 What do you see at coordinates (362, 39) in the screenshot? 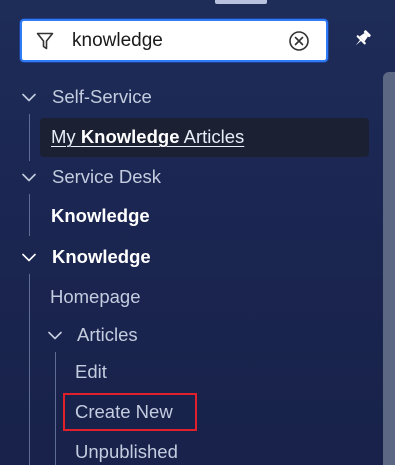
I see `pin-icon` at bounding box center [362, 39].